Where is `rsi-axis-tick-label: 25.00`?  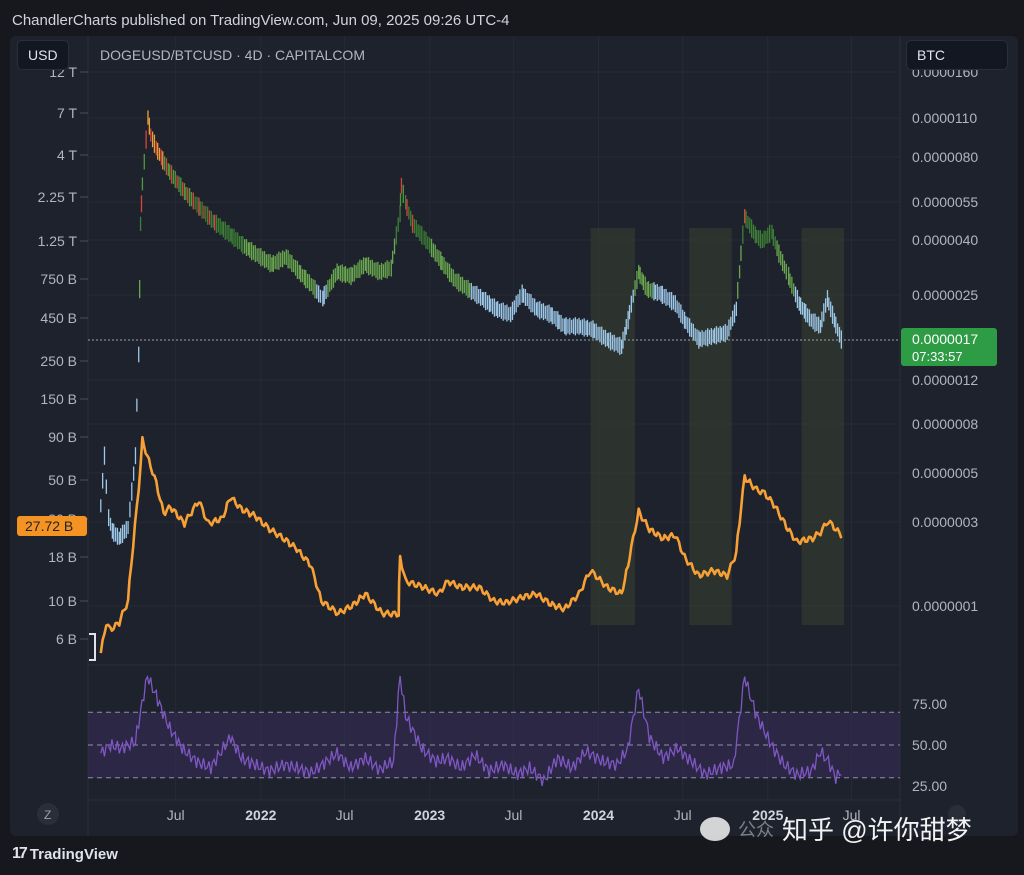 rsi-axis-tick-label: 25.00 is located at coordinates (929, 786).